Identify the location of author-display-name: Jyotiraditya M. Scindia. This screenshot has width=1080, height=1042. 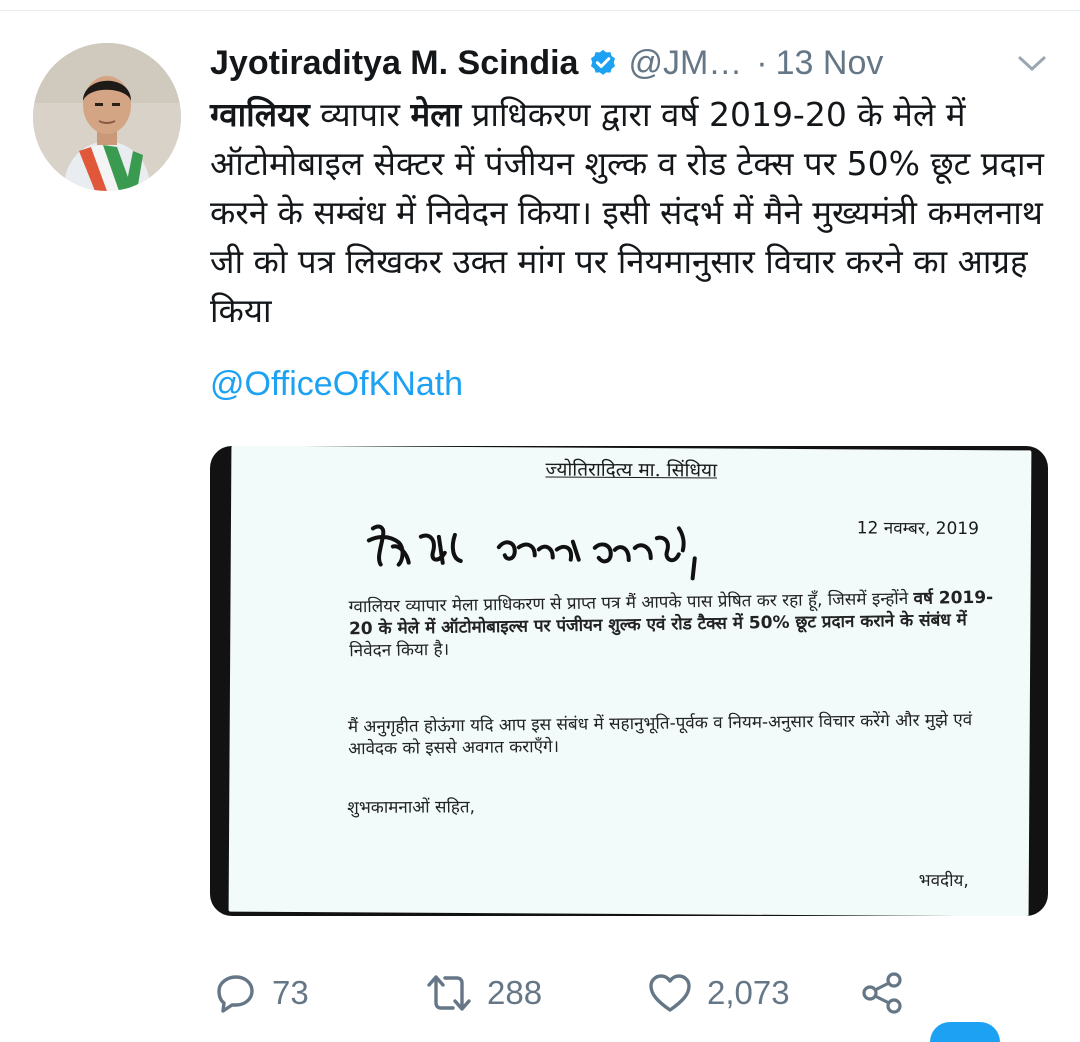
(394, 63).